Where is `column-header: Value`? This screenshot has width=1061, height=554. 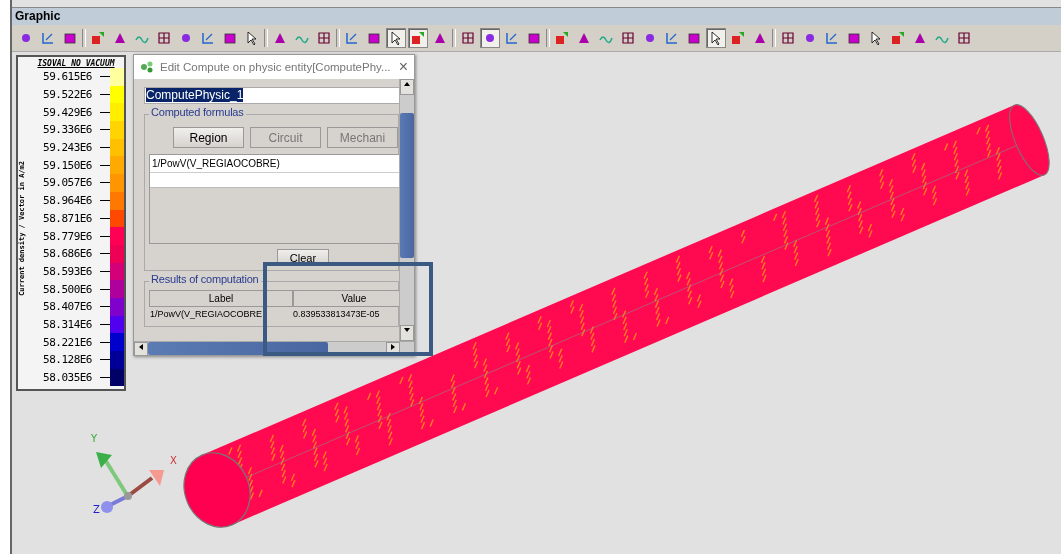
column-header: Value is located at coordinates (346, 298).